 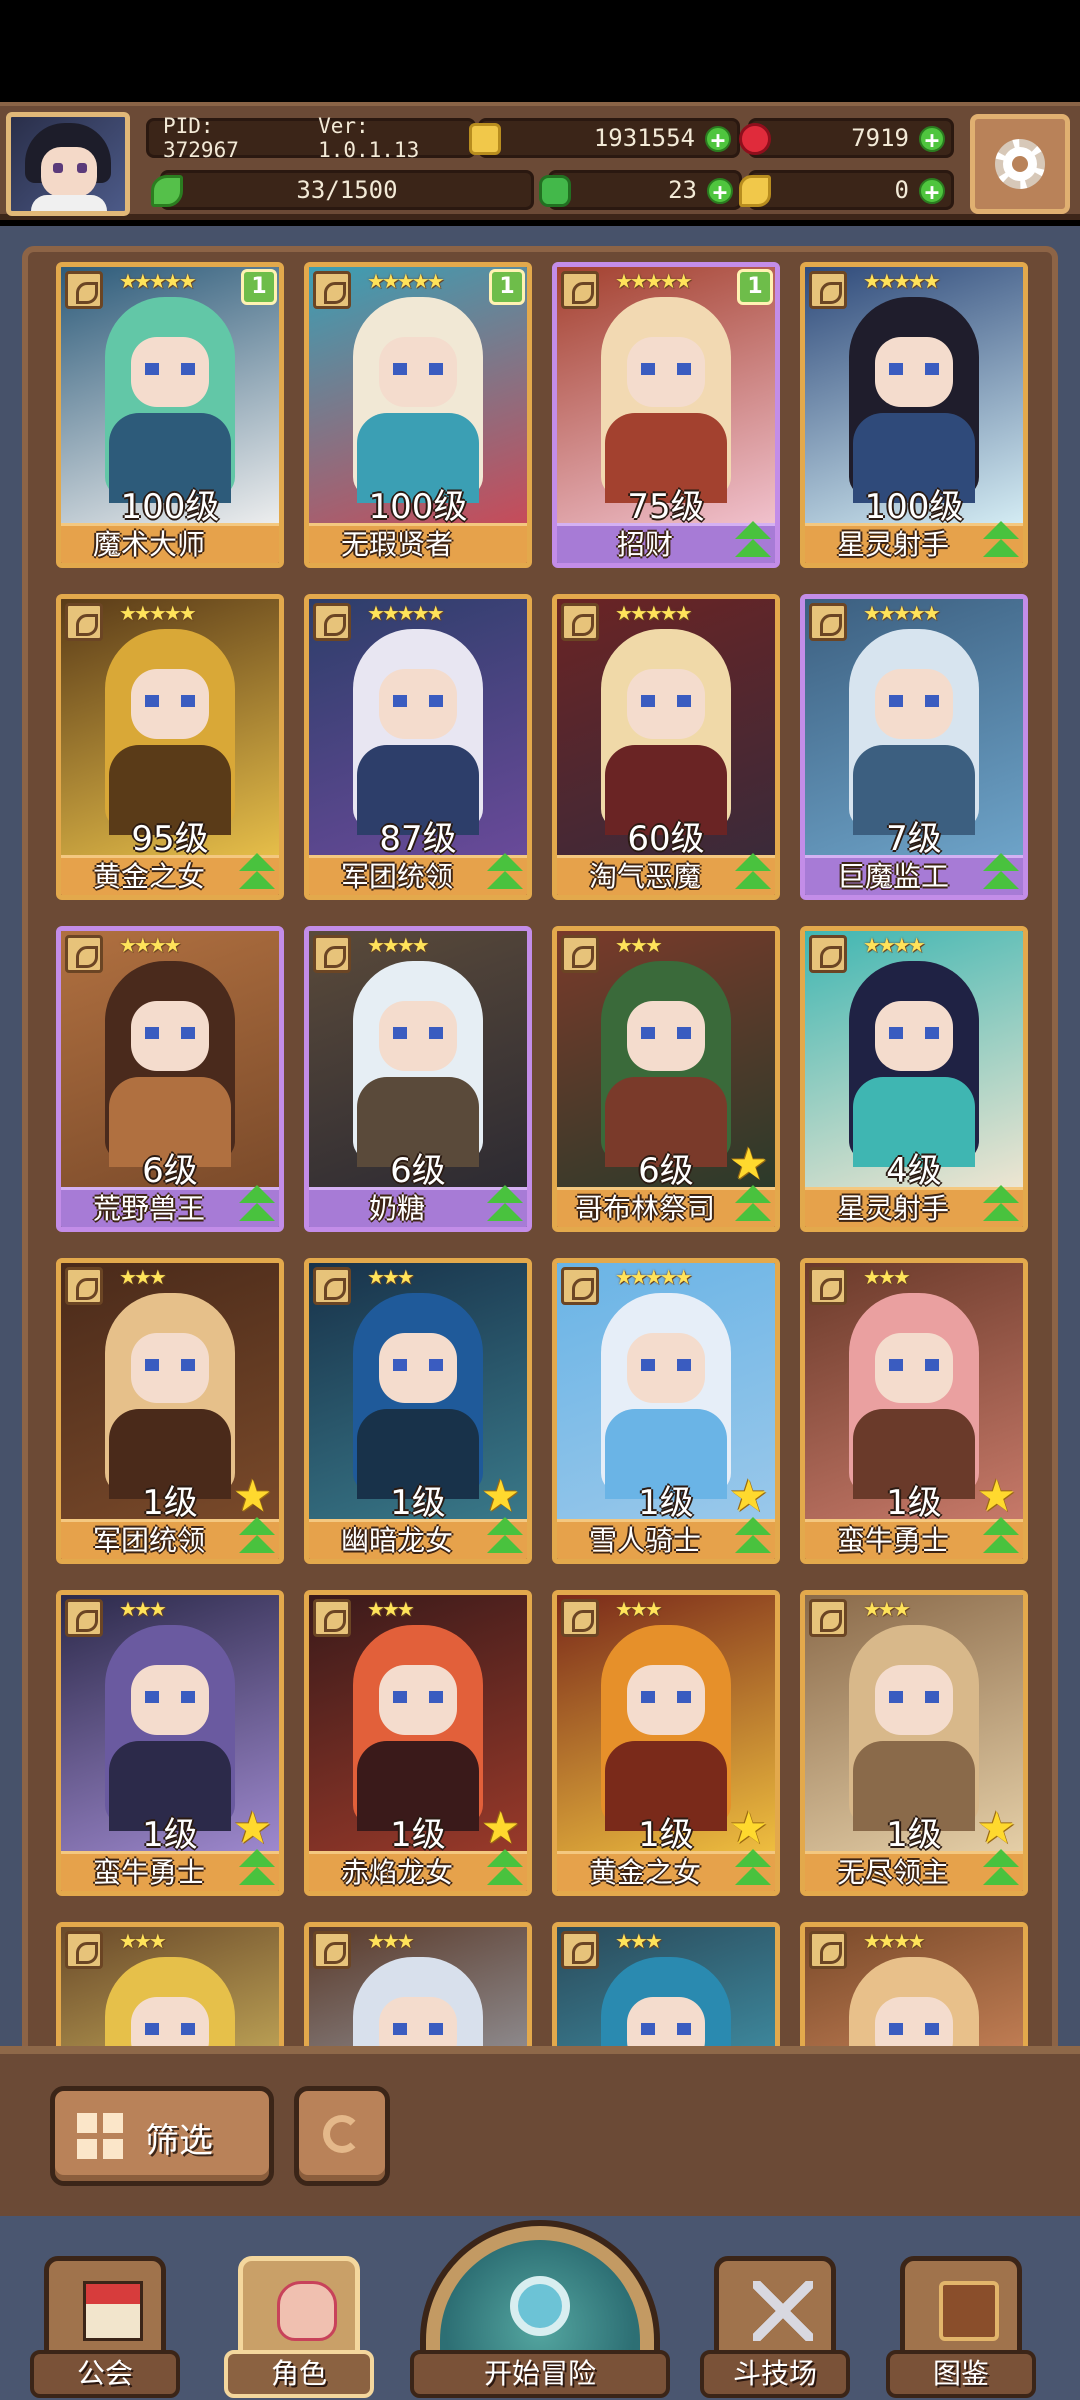 I want to click on hero-name: 无尽领主, so click(x=892, y=1872).